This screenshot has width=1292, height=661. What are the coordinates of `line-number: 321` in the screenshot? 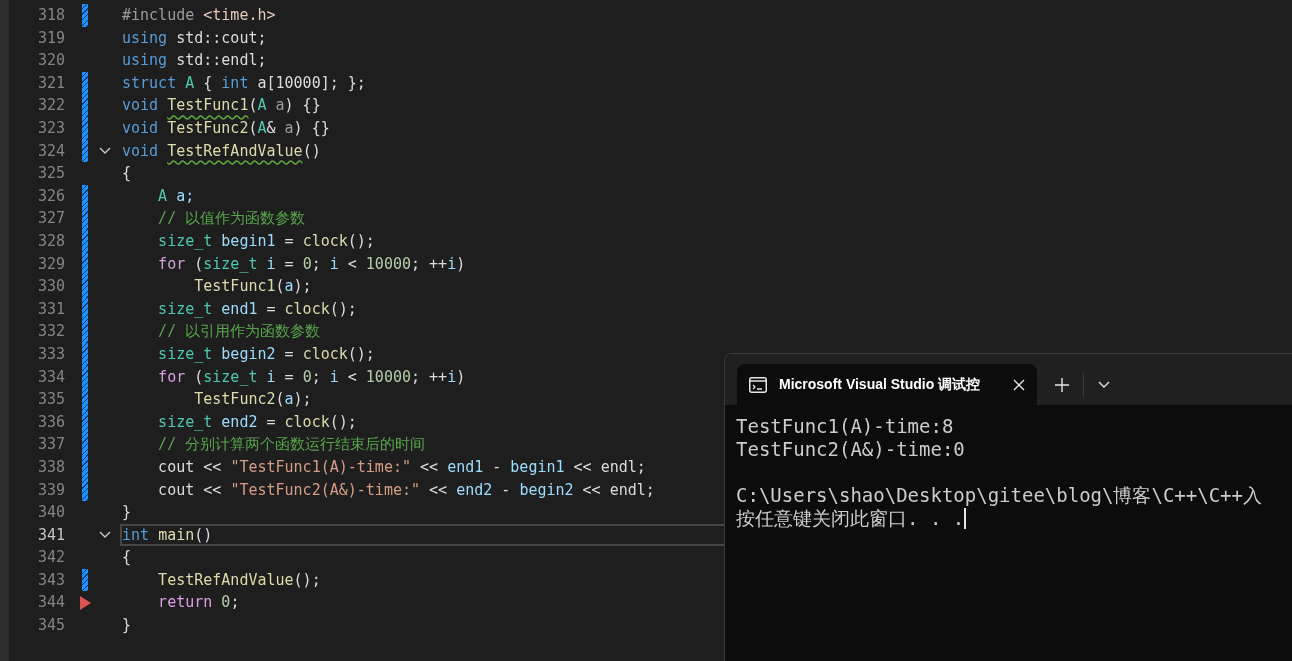 It's located at (50, 83).